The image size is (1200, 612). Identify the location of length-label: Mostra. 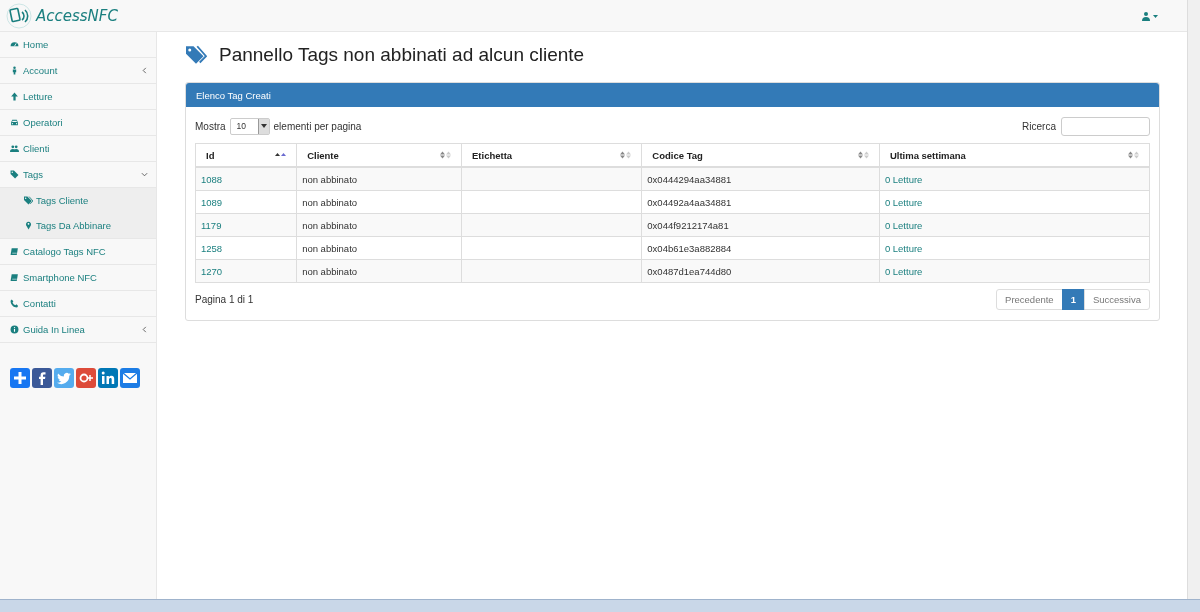
(210, 126).